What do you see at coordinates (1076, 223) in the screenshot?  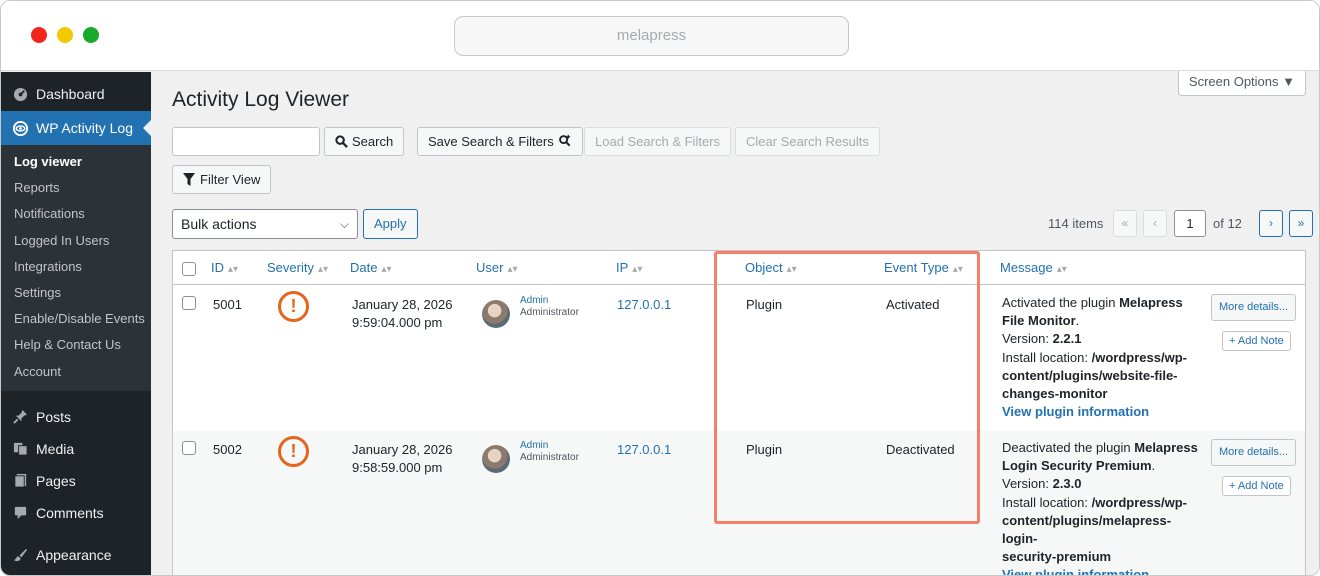 I see `items-count: 114 items` at bounding box center [1076, 223].